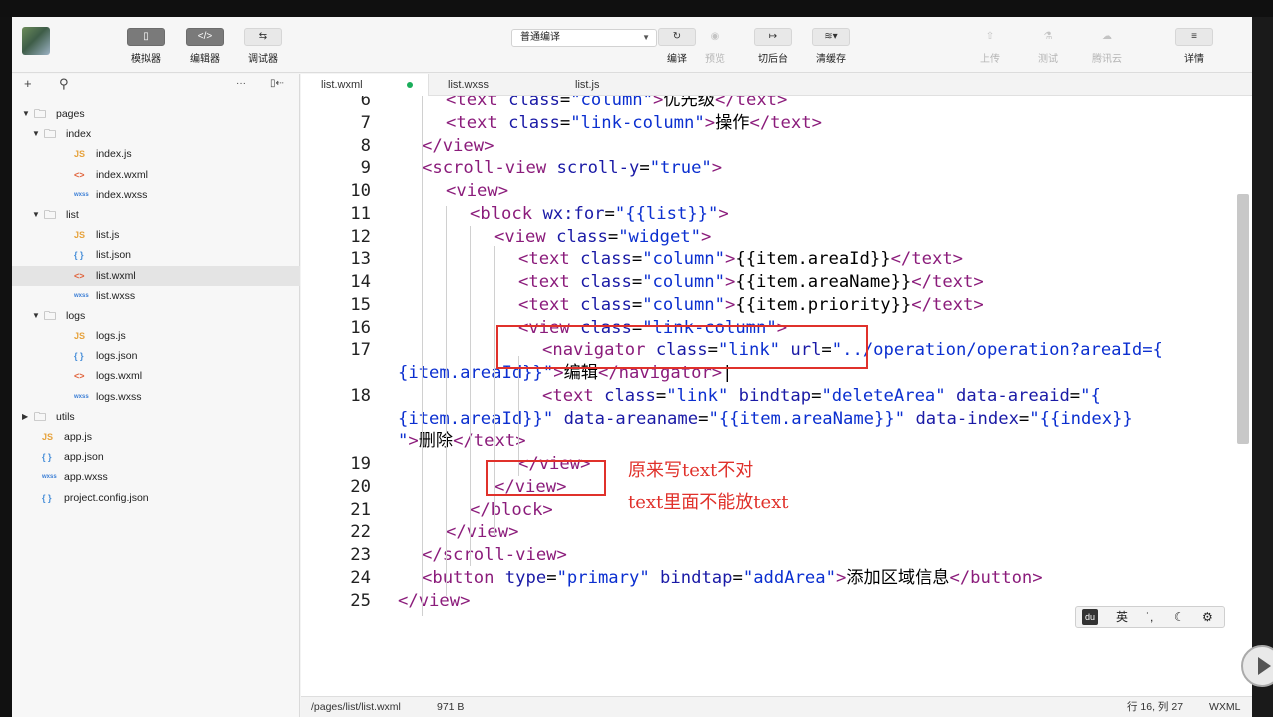  Describe the element at coordinates (205, 46) in the screenshot. I see `editor-button: </> 编辑器` at that location.